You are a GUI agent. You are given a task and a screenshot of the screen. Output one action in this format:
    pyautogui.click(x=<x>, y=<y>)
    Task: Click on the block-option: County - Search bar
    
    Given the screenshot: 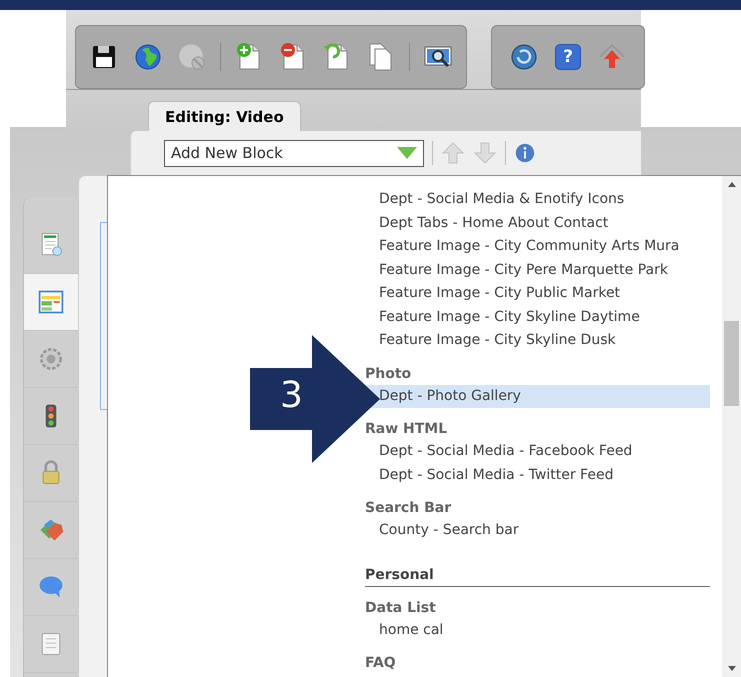 What is the action you would take?
    pyautogui.click(x=537, y=530)
    